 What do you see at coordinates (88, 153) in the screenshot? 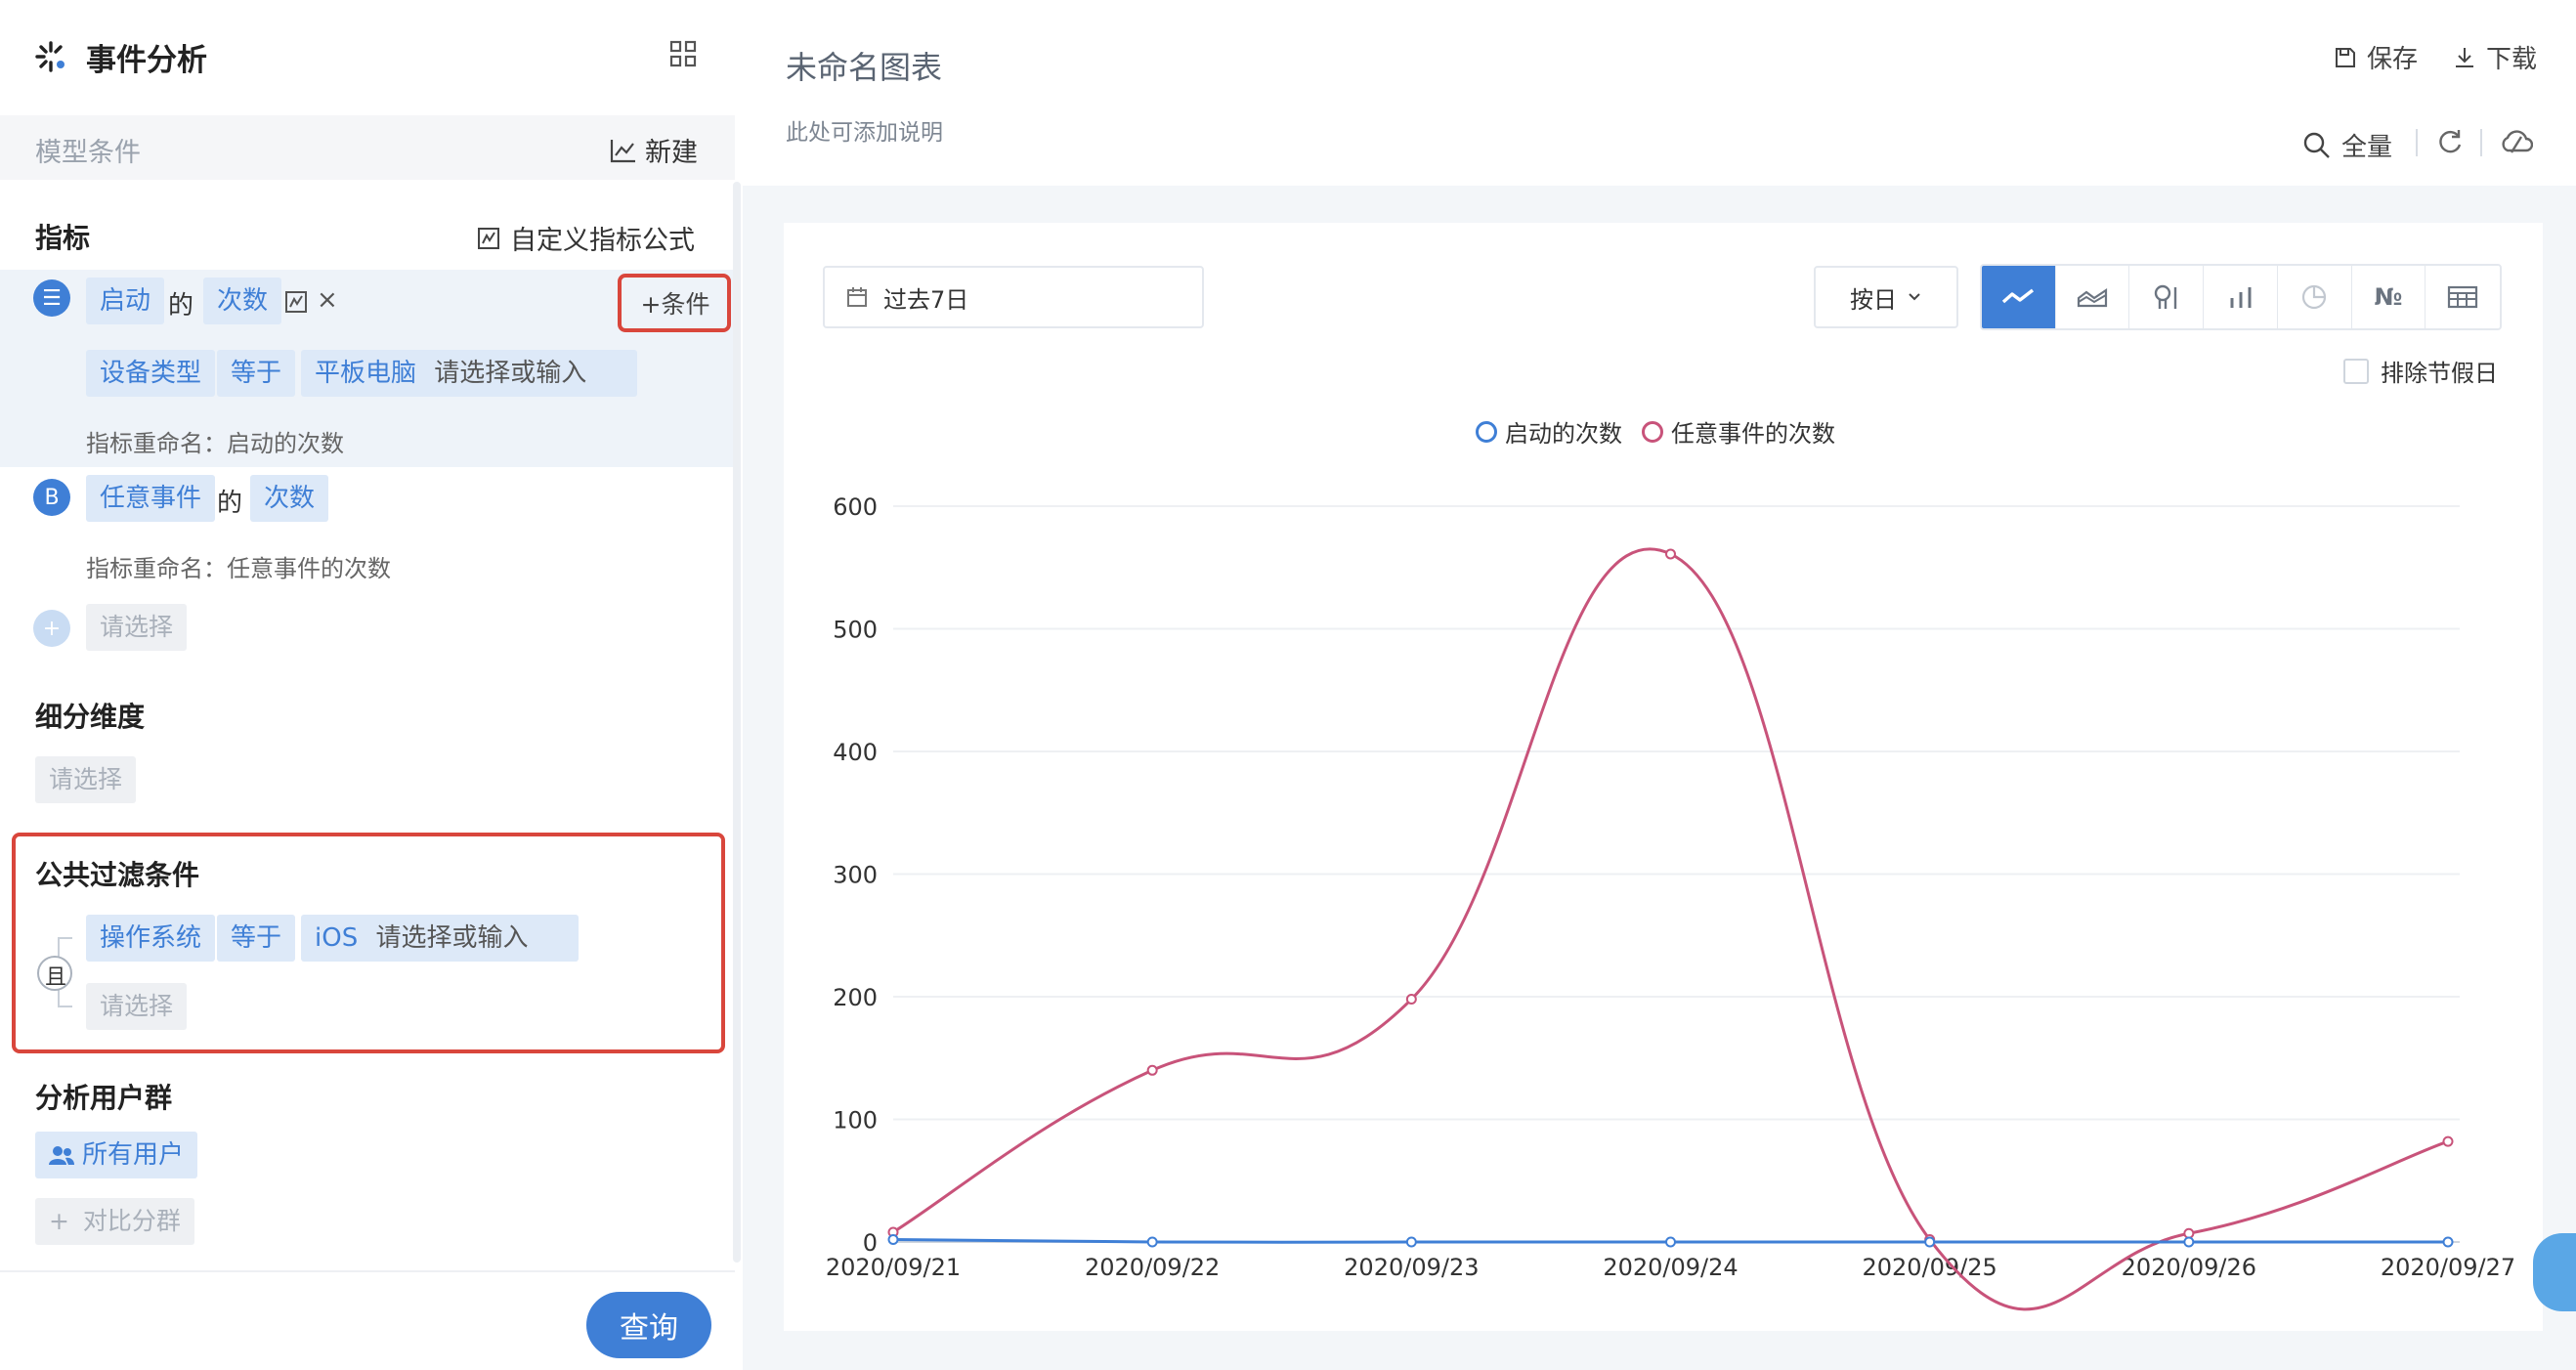
I see `model-condition-title: 模型条件` at bounding box center [88, 153].